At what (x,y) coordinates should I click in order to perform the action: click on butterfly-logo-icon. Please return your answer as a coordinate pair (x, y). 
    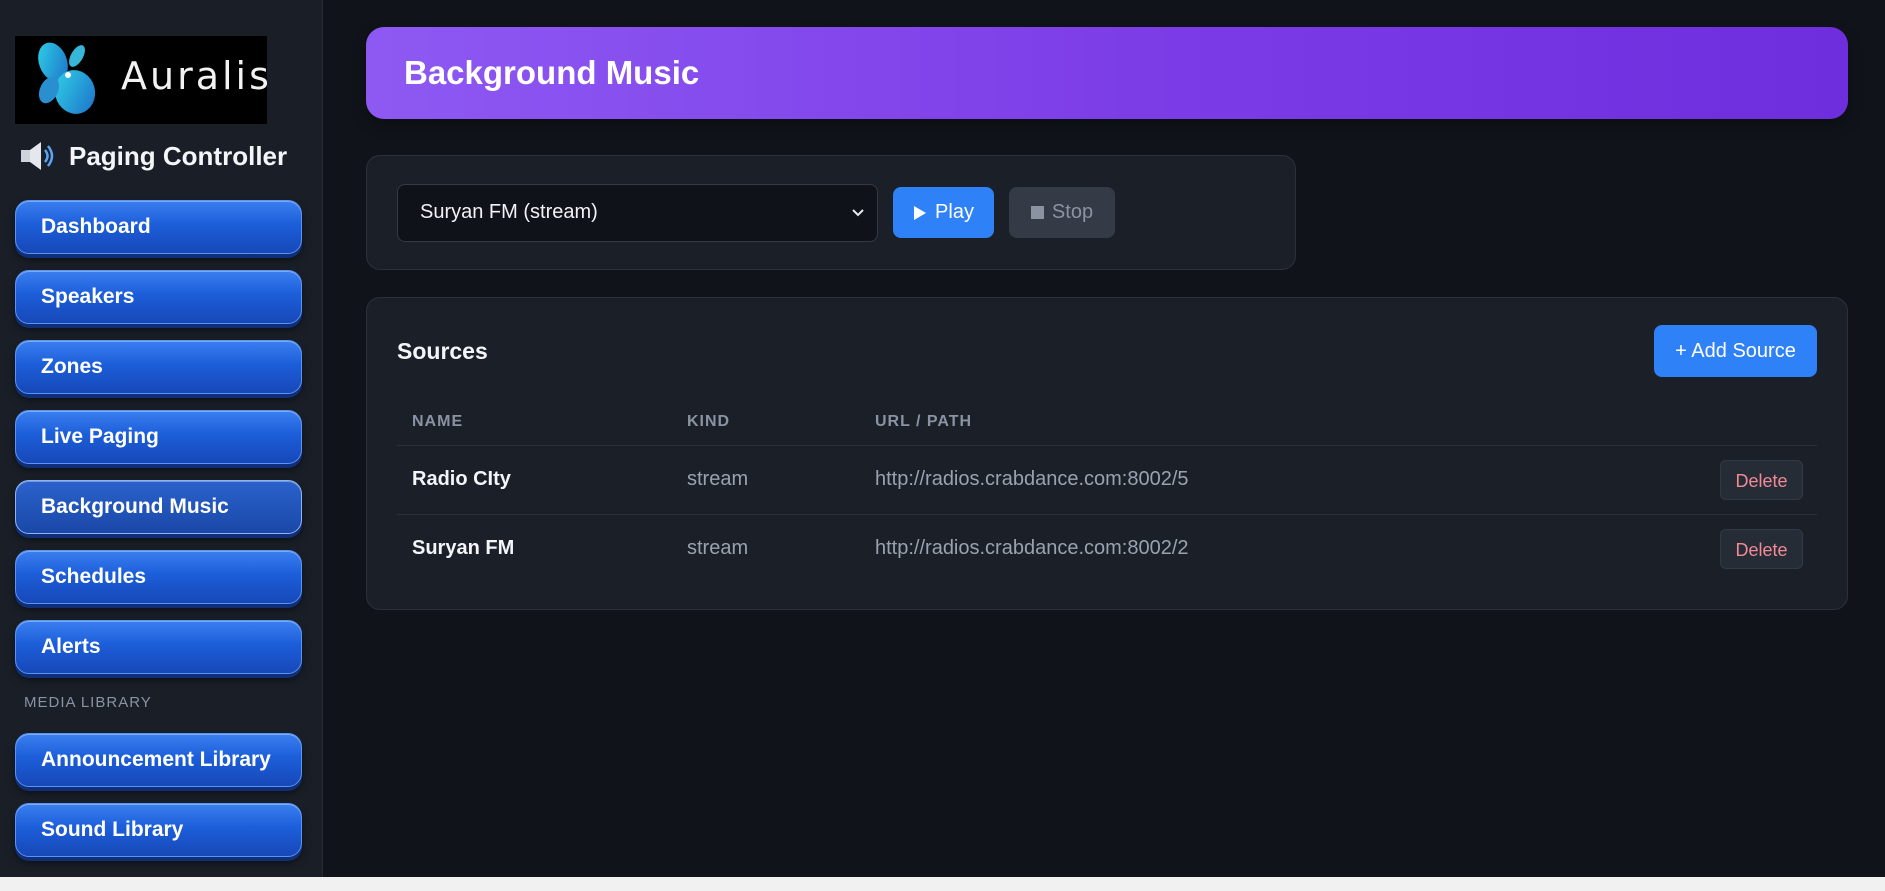
    Looking at the image, I should click on (67, 78).